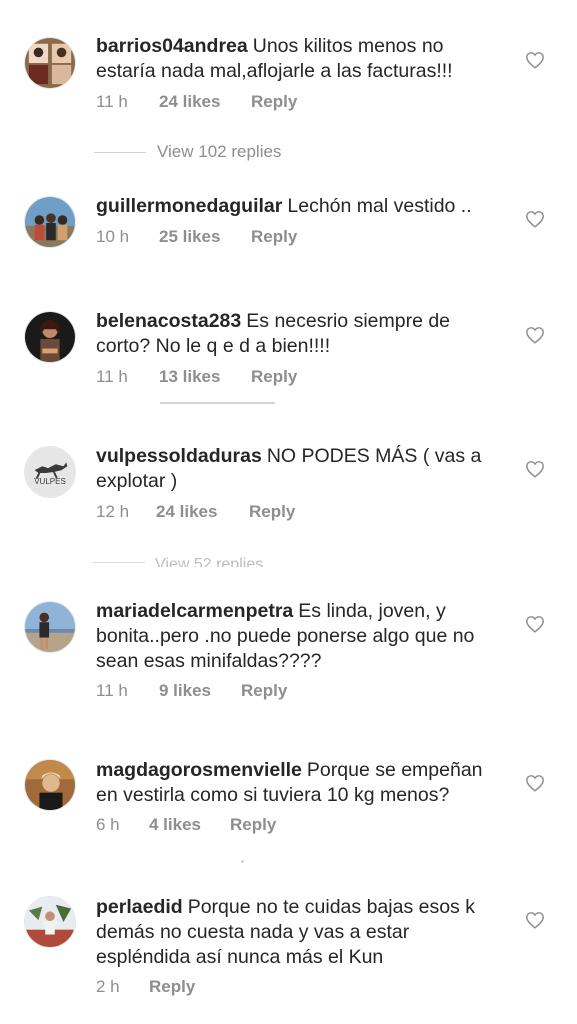 This screenshot has width=577, height=1024. What do you see at coordinates (189, 206) in the screenshot?
I see `comment-username: guillermonedaguilar` at bounding box center [189, 206].